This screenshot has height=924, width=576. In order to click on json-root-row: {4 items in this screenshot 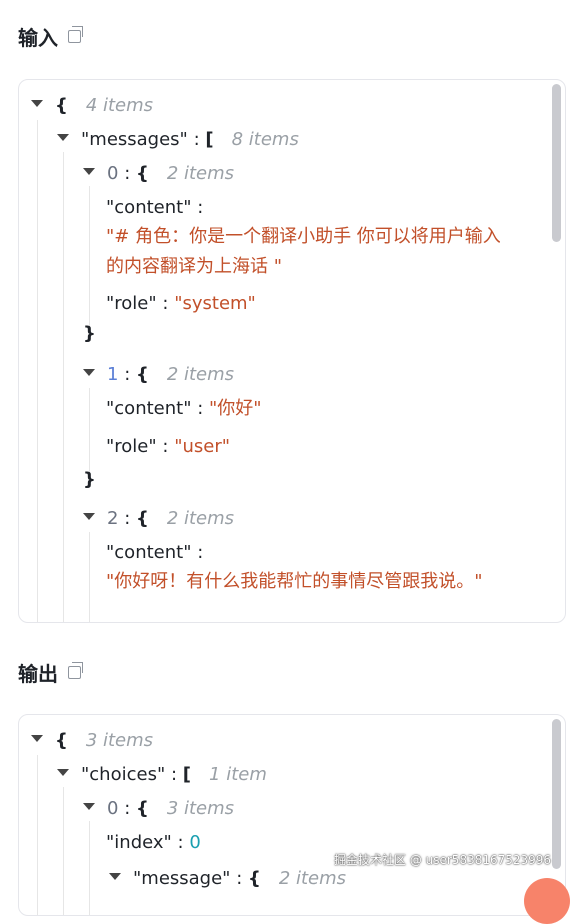, I will do `click(92, 106)`.